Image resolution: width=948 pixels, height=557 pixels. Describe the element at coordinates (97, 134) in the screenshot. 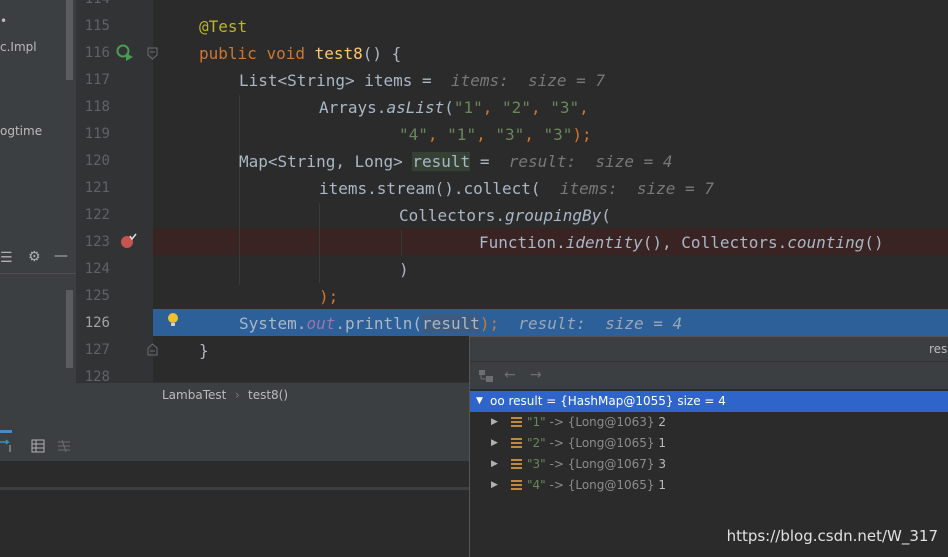

I see `line-number: 119` at that location.